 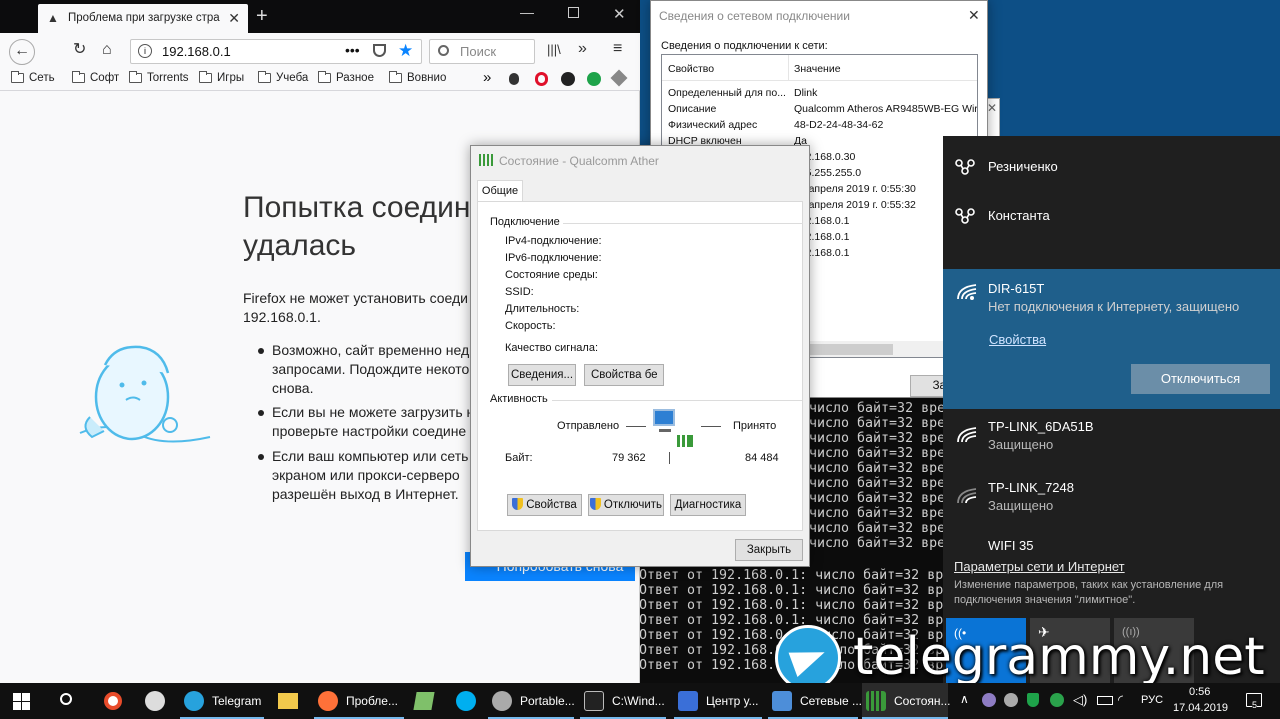 I want to click on back-button-icon: ←, so click(x=22, y=52).